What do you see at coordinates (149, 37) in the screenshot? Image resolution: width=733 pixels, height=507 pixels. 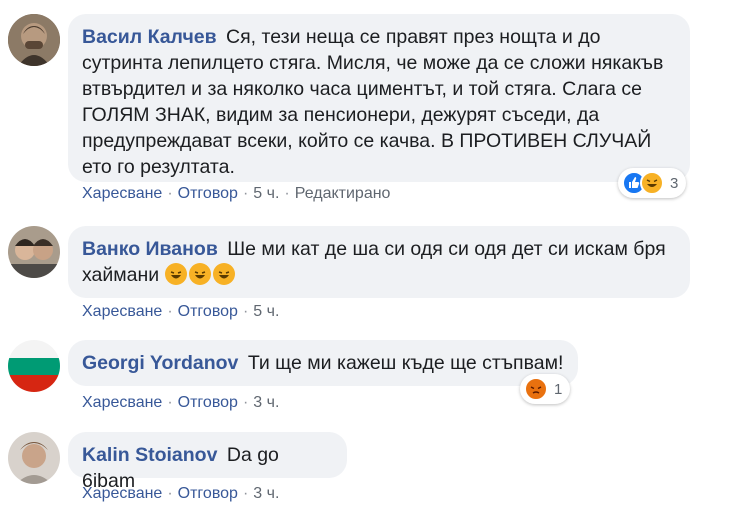 I see `comment-author: Васил Калчев` at bounding box center [149, 37].